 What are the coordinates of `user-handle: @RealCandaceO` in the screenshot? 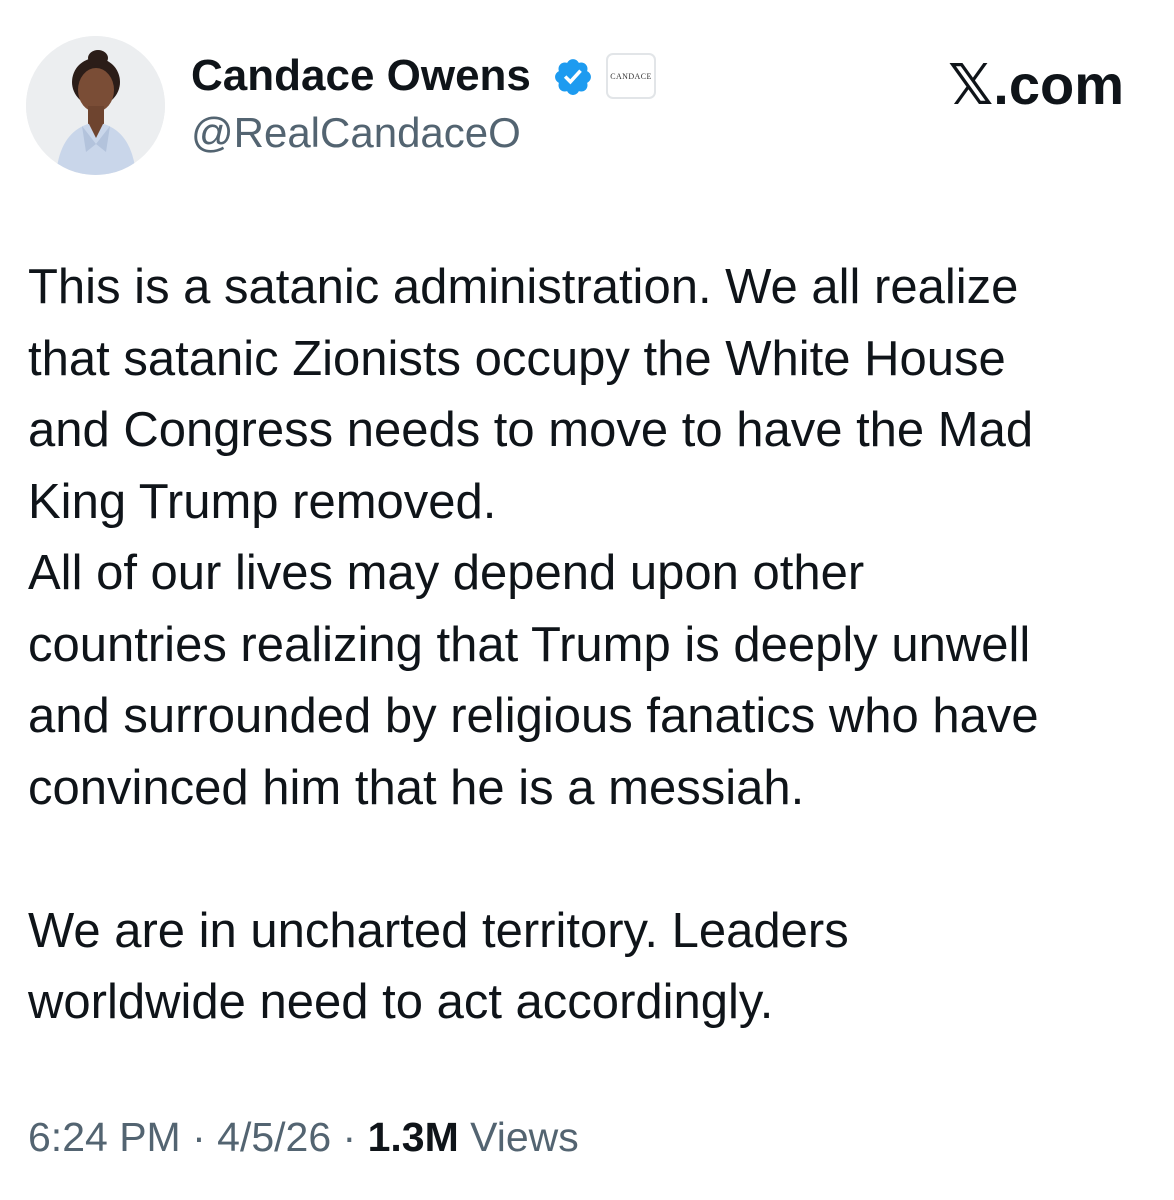 It's located at (356, 133).